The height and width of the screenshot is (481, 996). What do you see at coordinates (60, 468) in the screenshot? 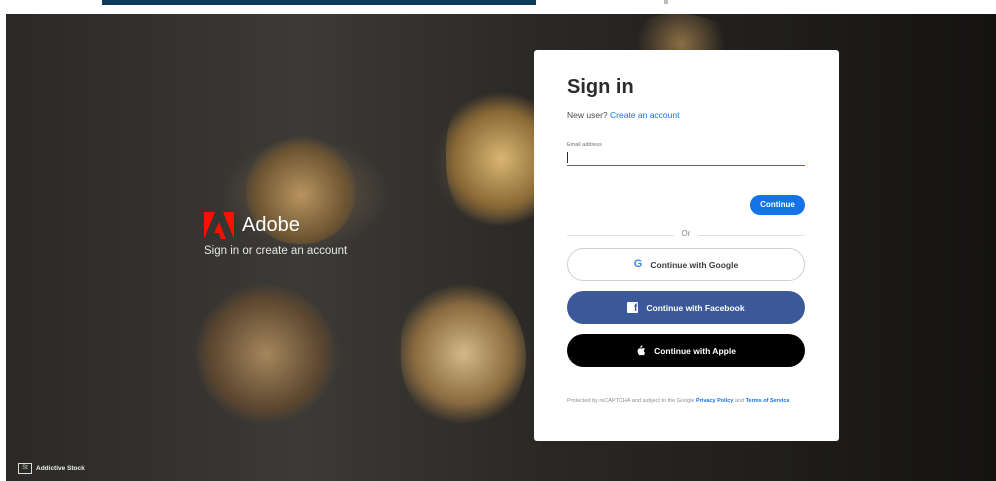
I see `stock-label: Addictive Stock` at bounding box center [60, 468].